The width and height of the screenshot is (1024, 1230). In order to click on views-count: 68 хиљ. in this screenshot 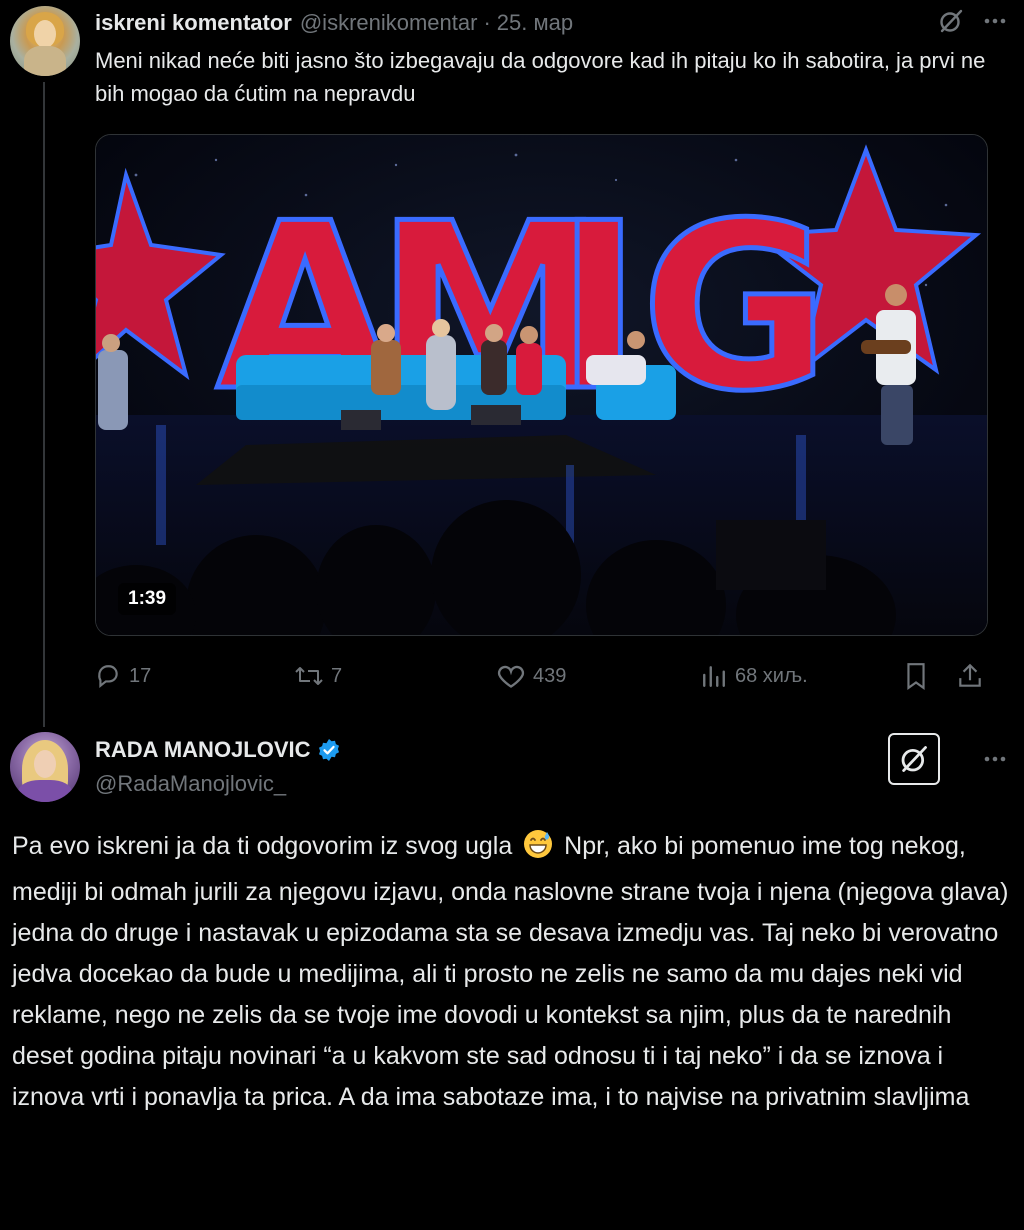, I will do `click(771, 675)`.